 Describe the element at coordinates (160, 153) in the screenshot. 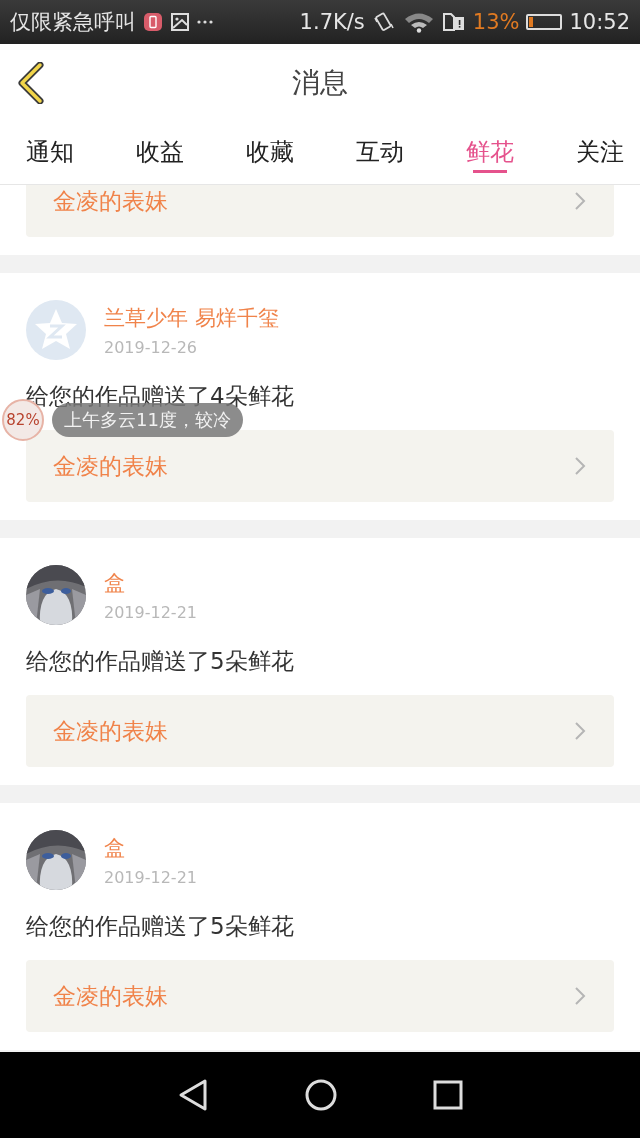

I see `tab: 收益` at that location.